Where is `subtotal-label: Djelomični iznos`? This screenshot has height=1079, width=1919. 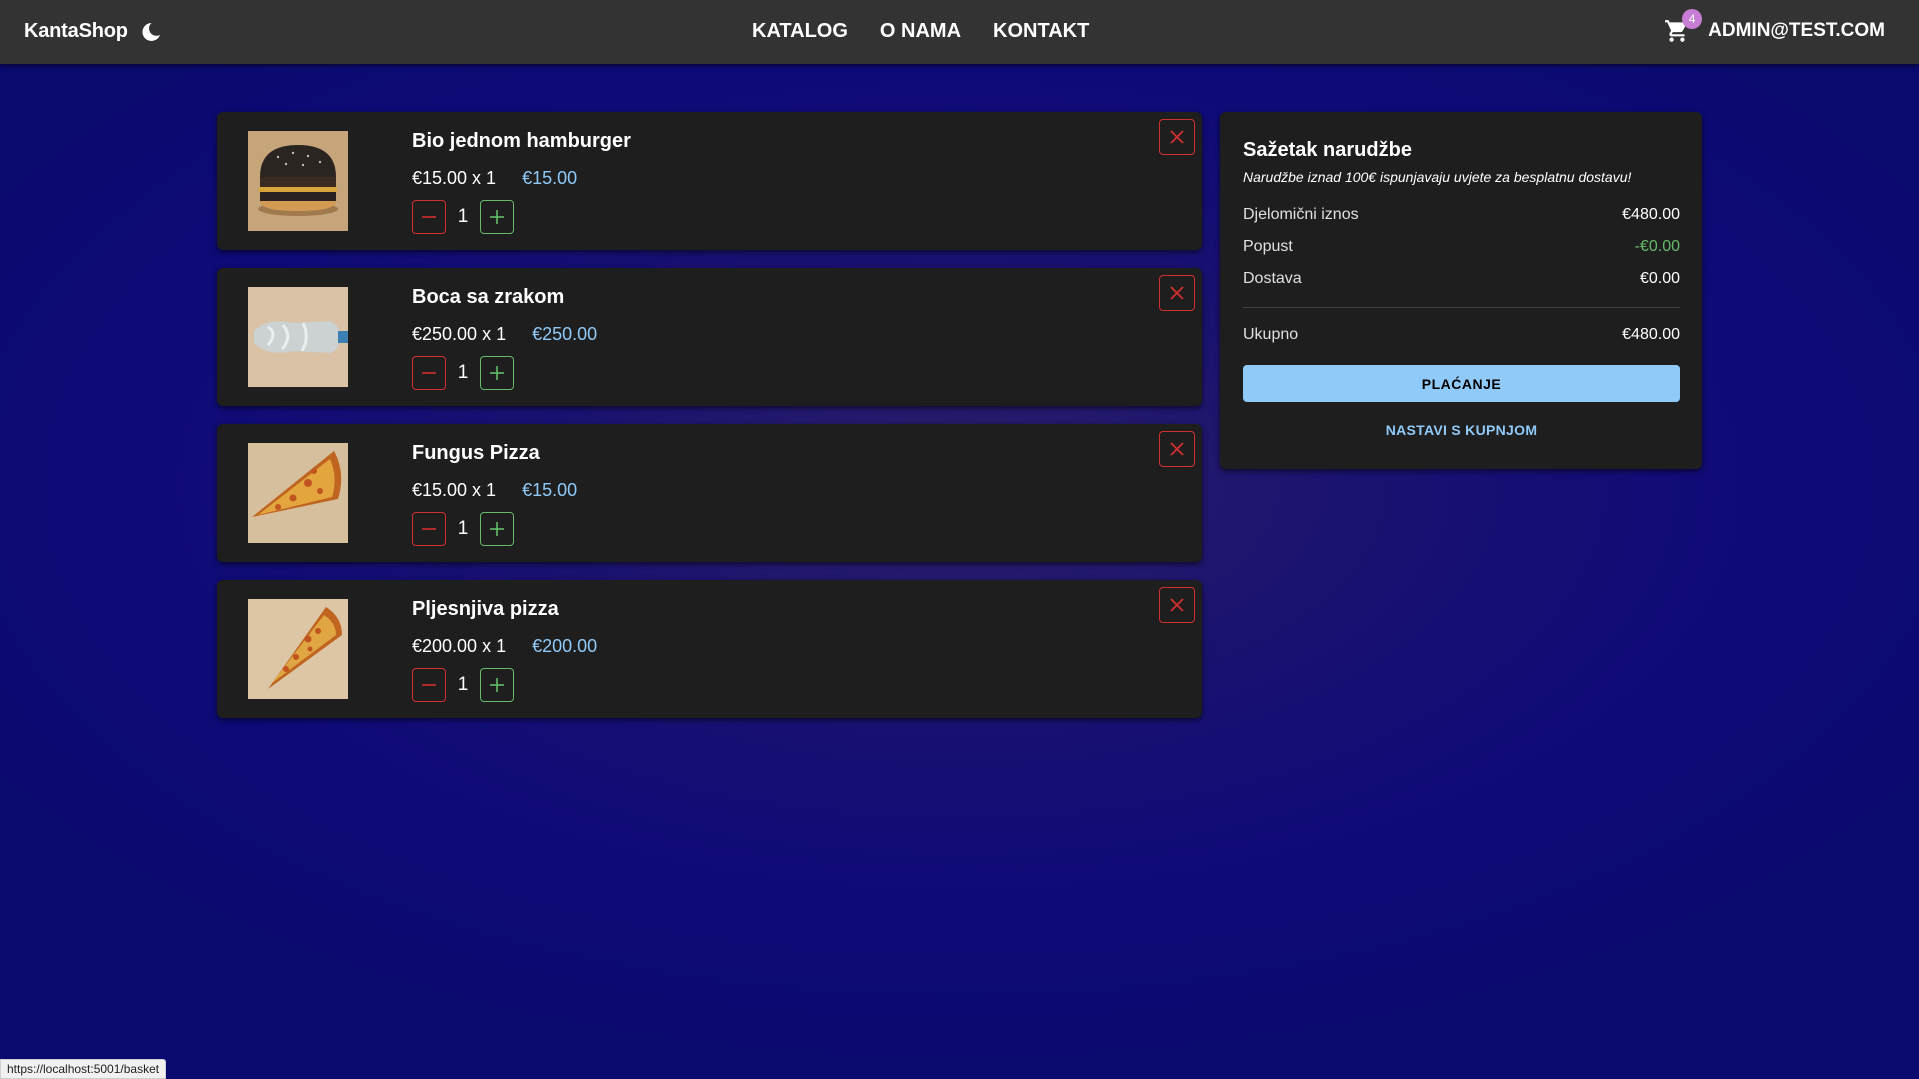 subtotal-label: Djelomični iznos is located at coordinates (1301, 214).